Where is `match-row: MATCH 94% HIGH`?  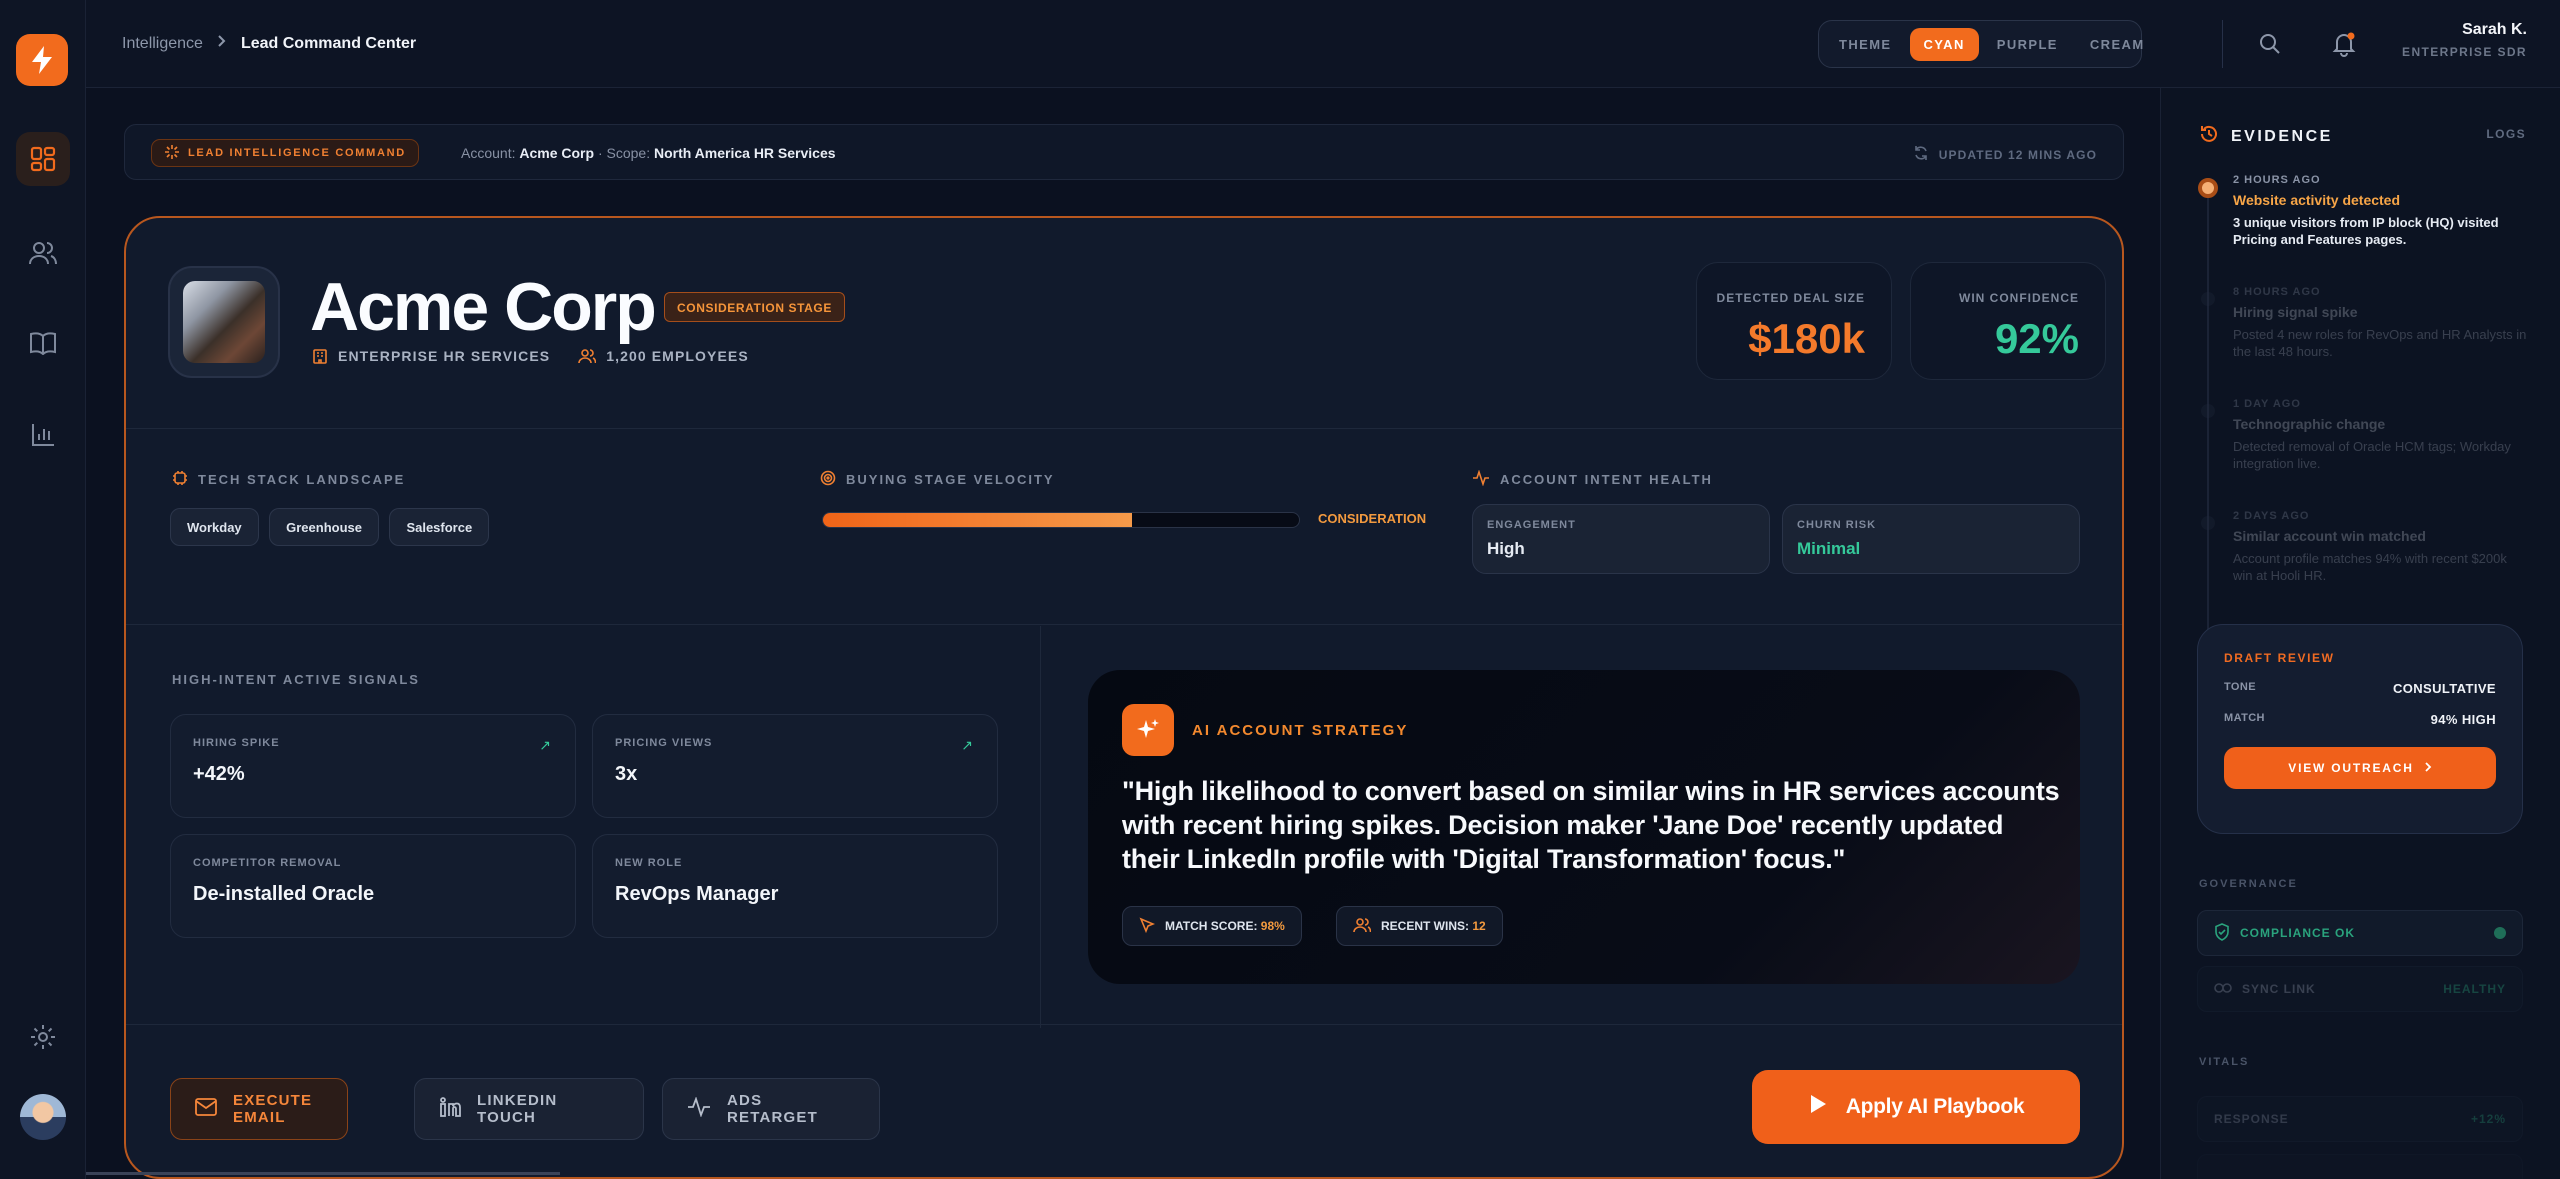 match-row: MATCH 94% HIGH is located at coordinates (2360, 719).